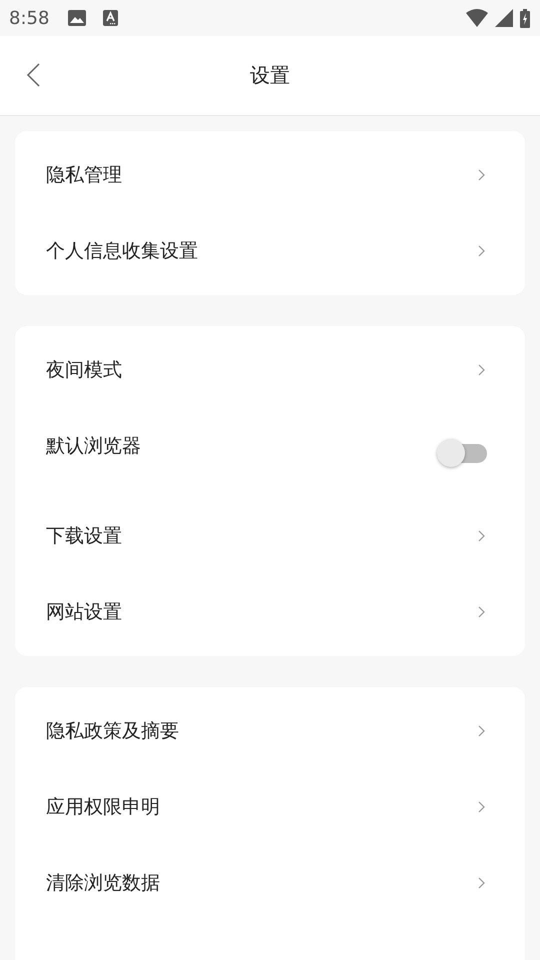 The width and height of the screenshot is (540, 960). I want to click on image-icon, so click(77, 18).